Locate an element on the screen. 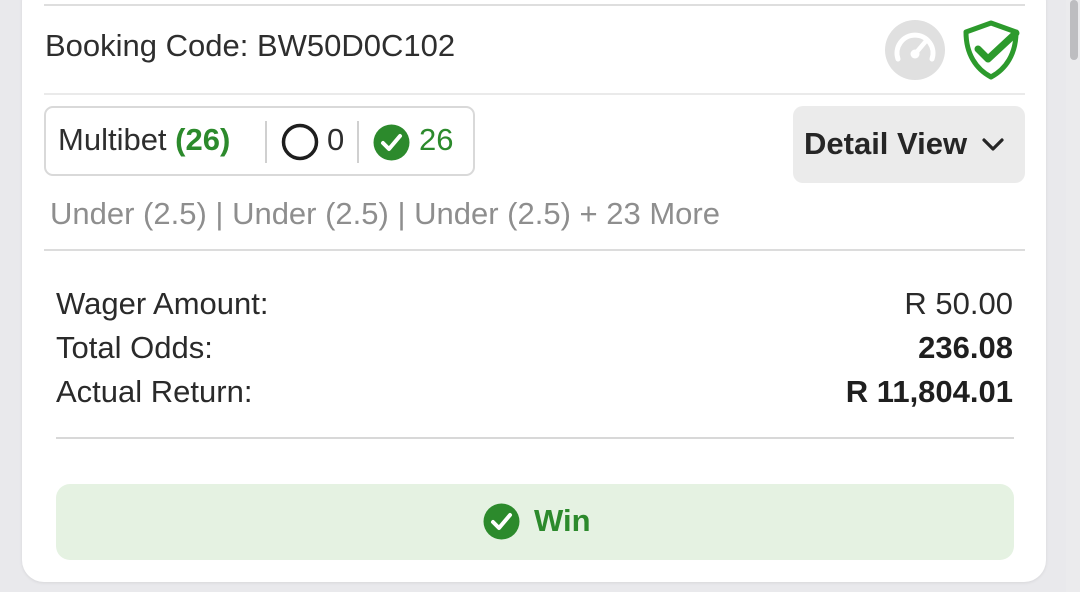  scrollbar is located at coordinates (1073, 296).